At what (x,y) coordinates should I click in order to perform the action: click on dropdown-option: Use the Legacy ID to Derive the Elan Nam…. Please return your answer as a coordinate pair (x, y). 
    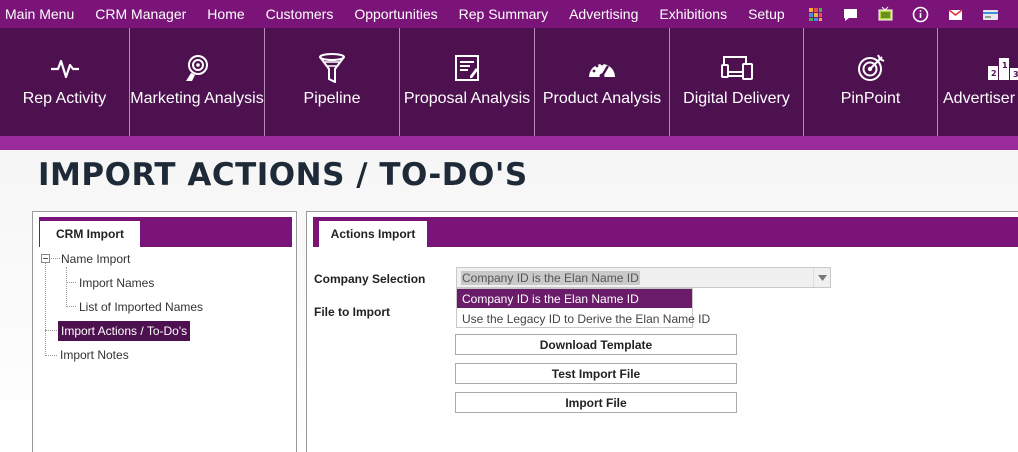
    Looking at the image, I should click on (583, 318).